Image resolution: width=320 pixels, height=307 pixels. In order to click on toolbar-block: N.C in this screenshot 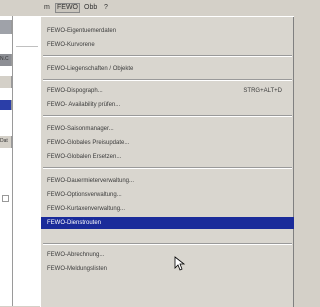, I will do `click(6, 60)`.